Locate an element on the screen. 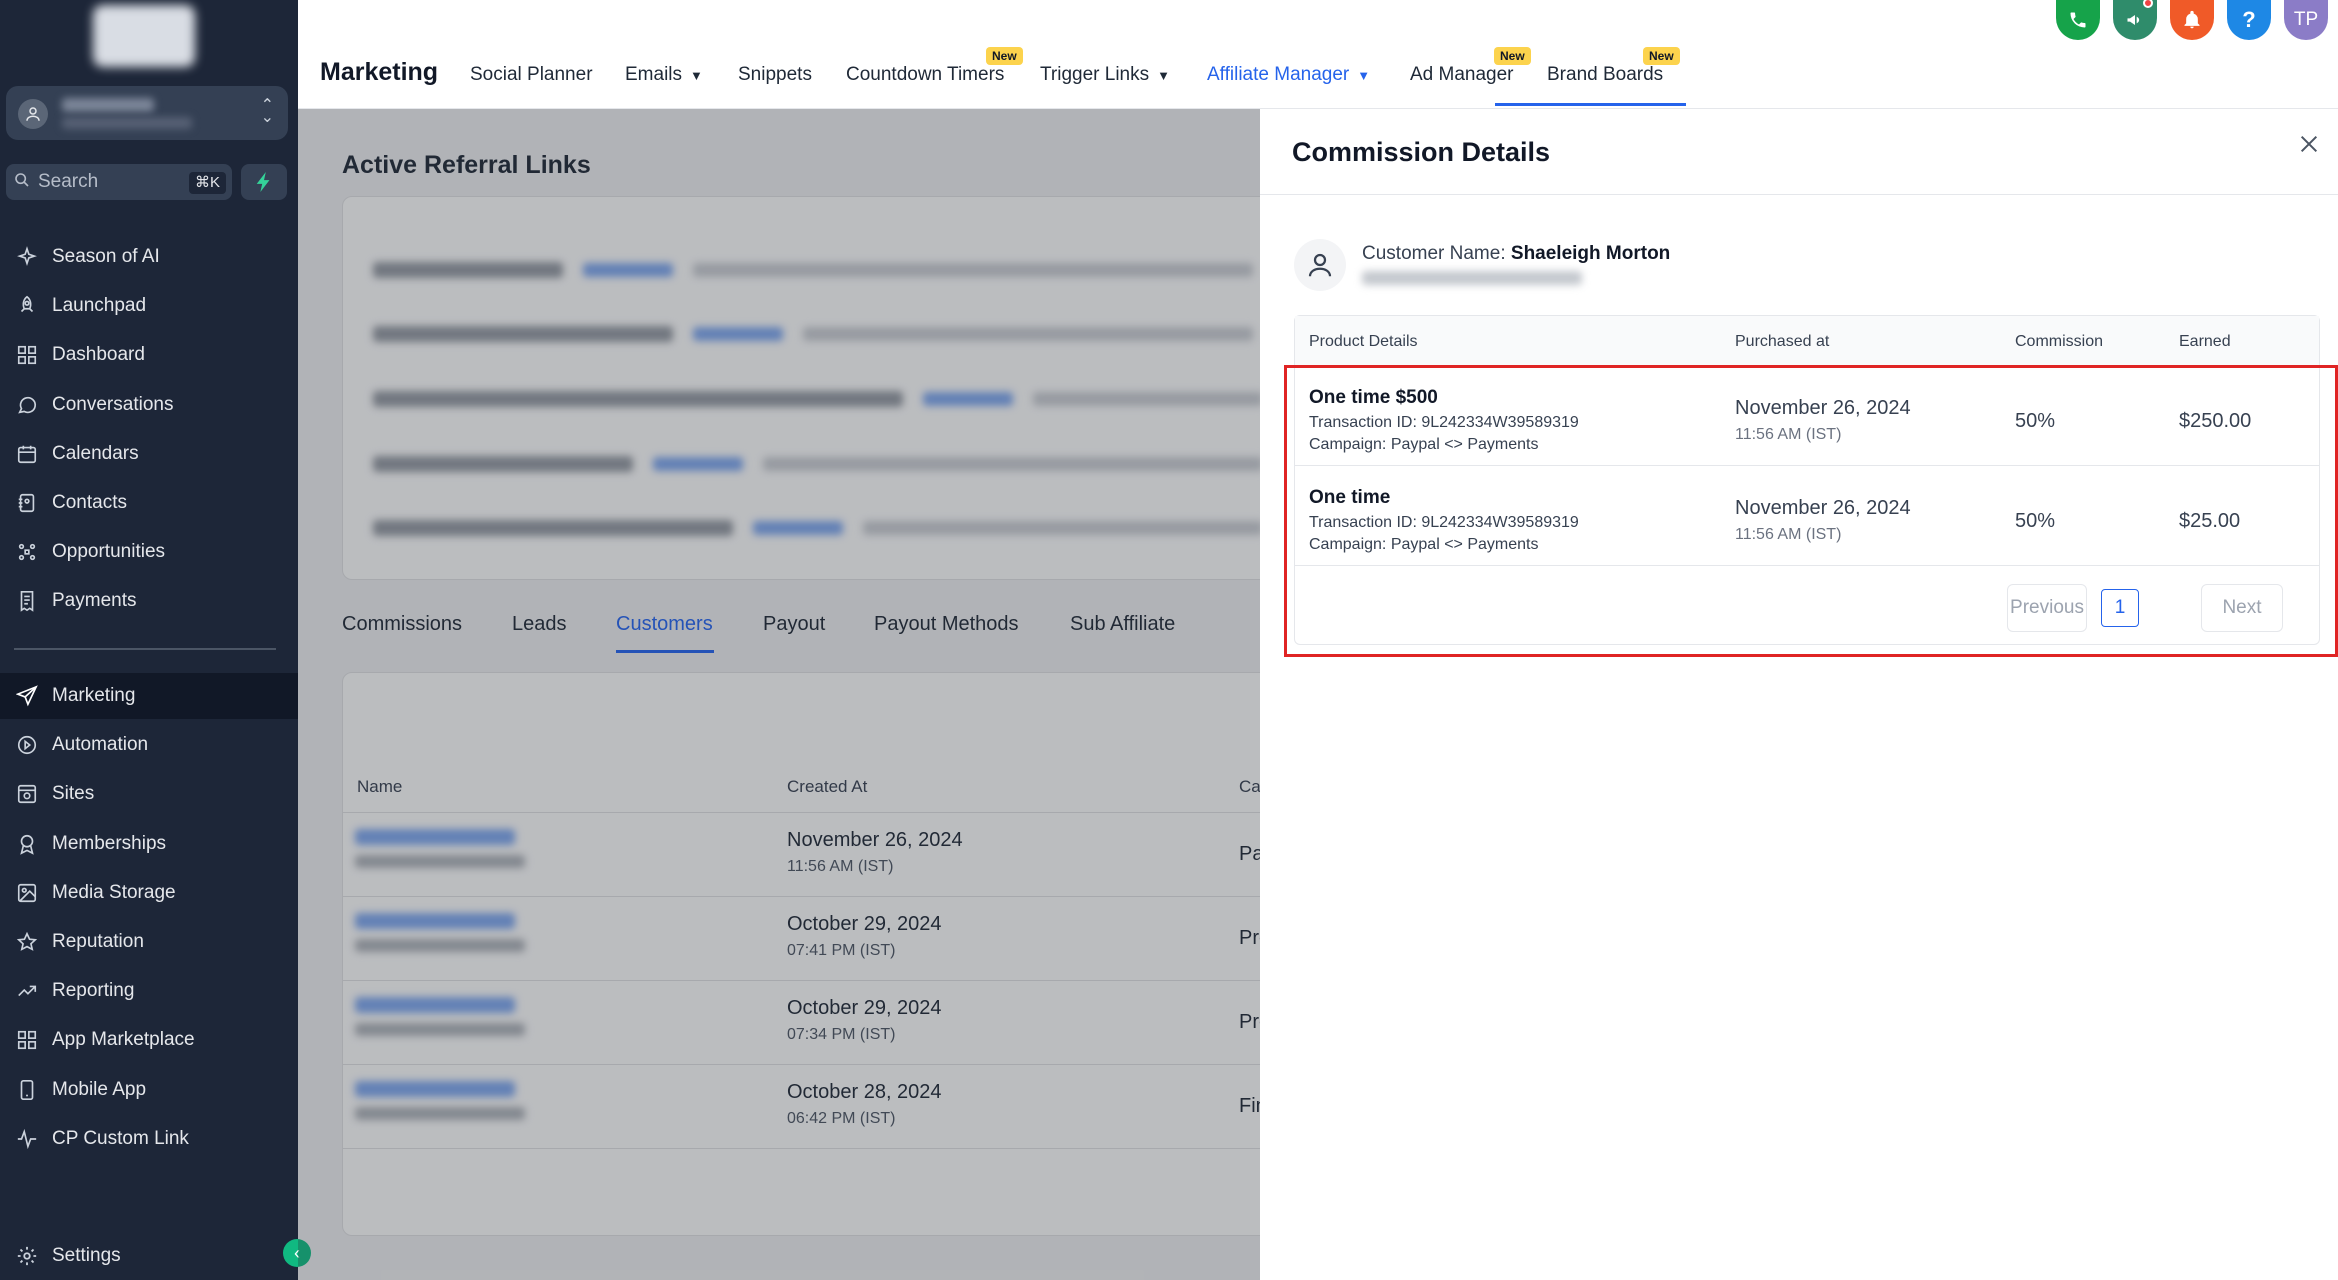 The width and height of the screenshot is (2338, 1280). customer-name: Shaeleigh Morton is located at coordinates (1590, 253).